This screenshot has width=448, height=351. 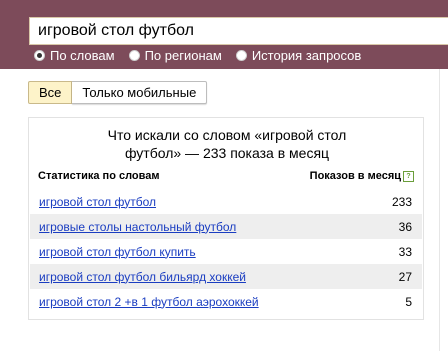 I want to click on radio-by-words: По словам, so click(x=74, y=55).